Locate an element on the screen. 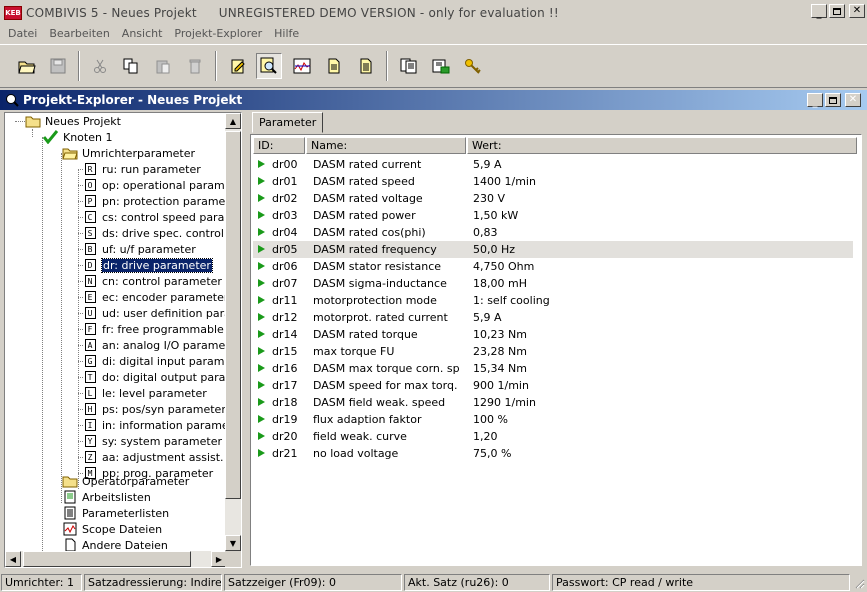 The width and height of the screenshot is (867, 592). group-letter: G is located at coordinates (90, 361).